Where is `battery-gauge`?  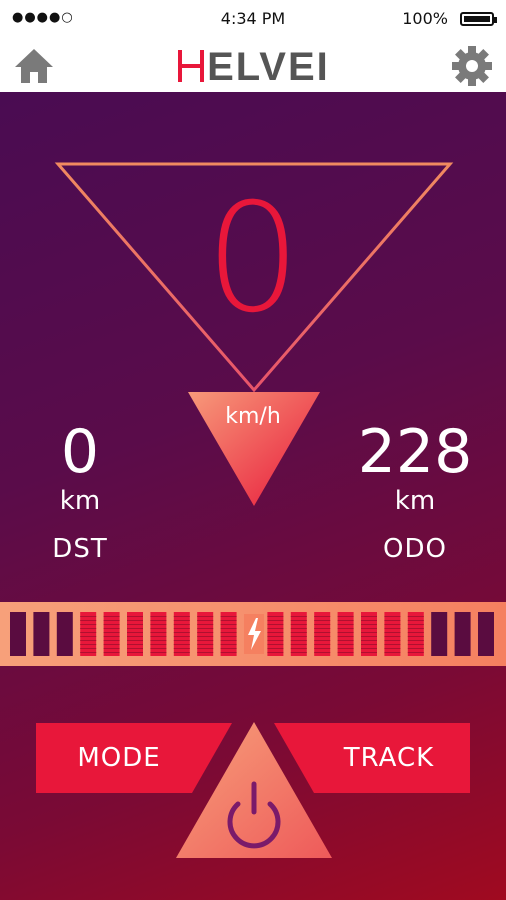
battery-gauge is located at coordinates (253, 634).